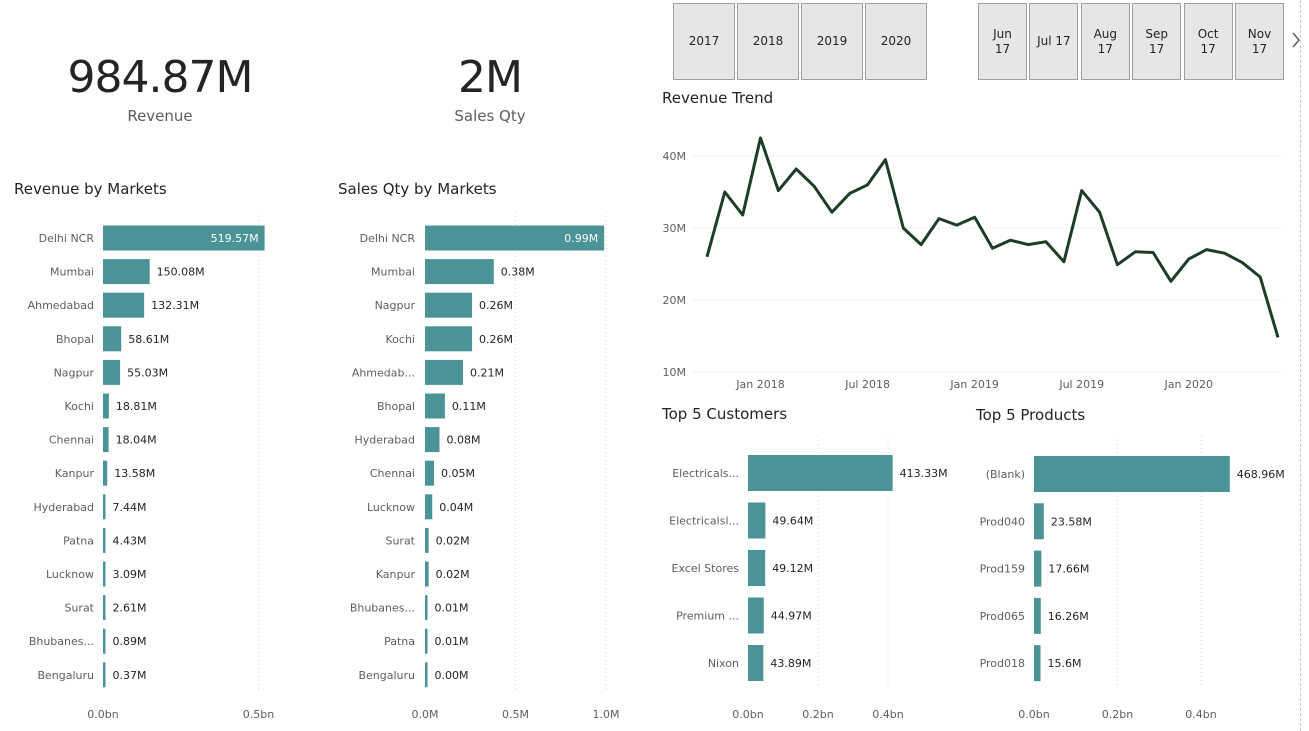 Image resolution: width=1309 pixels, height=731 pixels. I want to click on y-tick-label: 10M, so click(675, 372).